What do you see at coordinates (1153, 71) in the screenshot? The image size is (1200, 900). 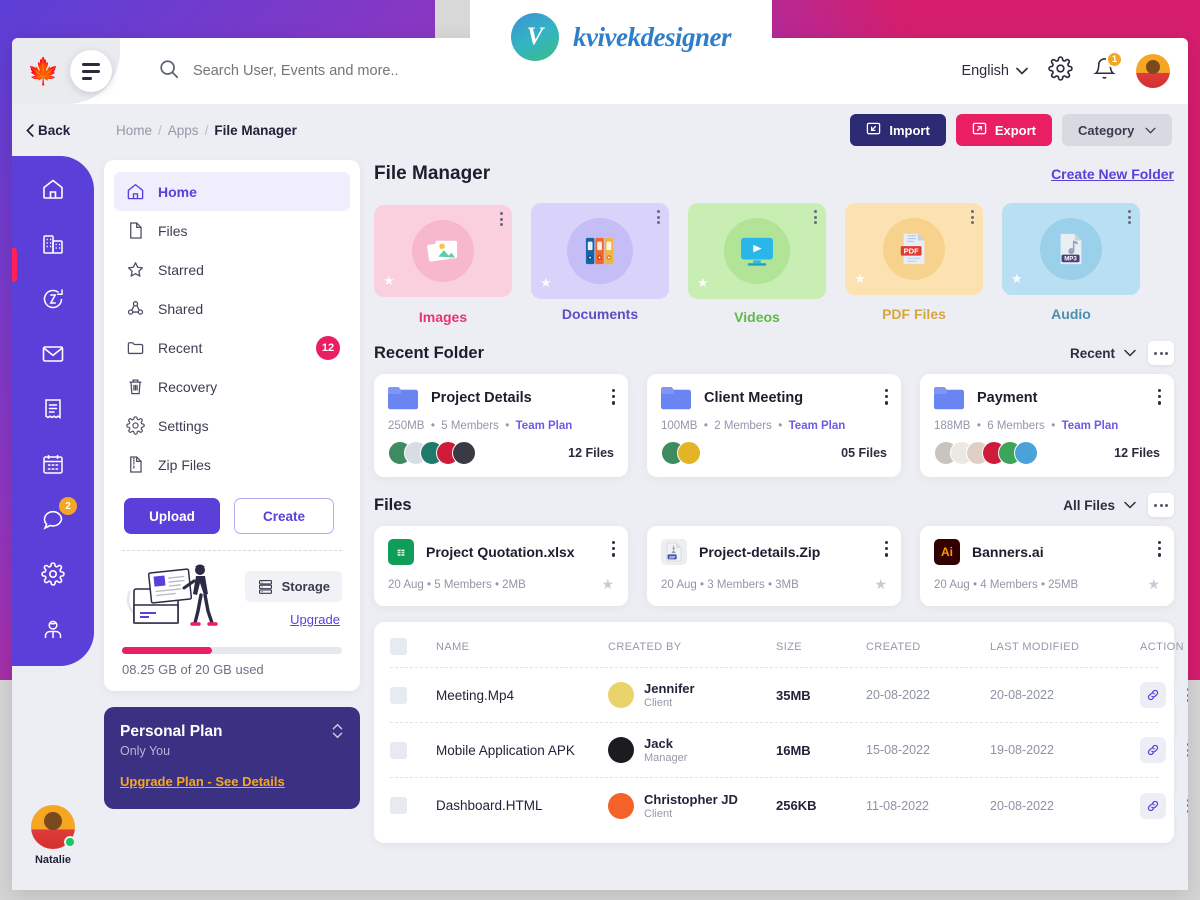 I see `user-avatar` at bounding box center [1153, 71].